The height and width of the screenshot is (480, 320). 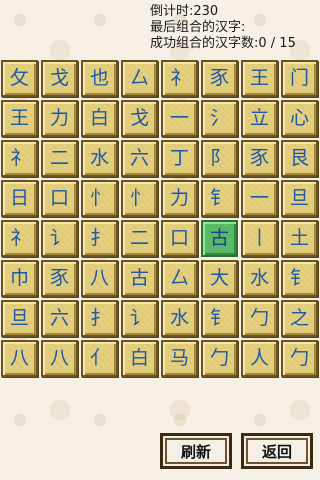 I want to click on character-tile: 亻, so click(x=99, y=358).